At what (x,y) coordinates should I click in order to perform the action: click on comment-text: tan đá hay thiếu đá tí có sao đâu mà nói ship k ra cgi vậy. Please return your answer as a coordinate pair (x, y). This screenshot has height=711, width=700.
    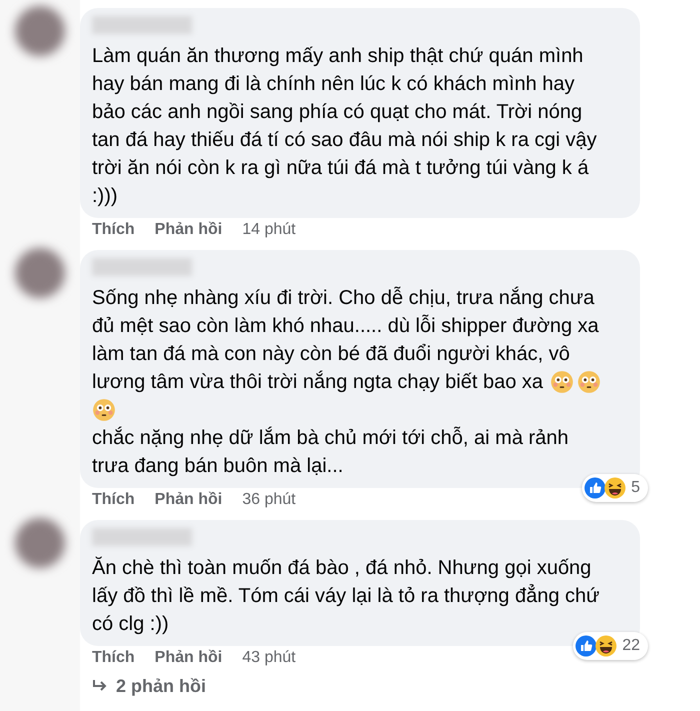
    Looking at the image, I should click on (344, 140).